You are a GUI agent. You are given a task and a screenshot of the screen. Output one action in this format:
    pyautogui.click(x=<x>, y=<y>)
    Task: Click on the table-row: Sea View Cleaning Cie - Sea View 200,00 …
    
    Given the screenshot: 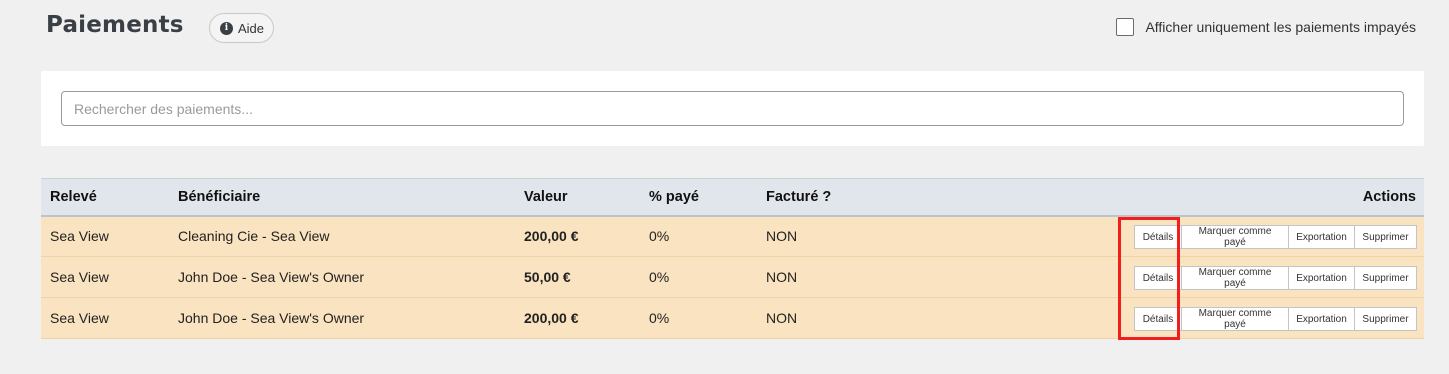 What is the action you would take?
    pyautogui.click(x=732, y=237)
    